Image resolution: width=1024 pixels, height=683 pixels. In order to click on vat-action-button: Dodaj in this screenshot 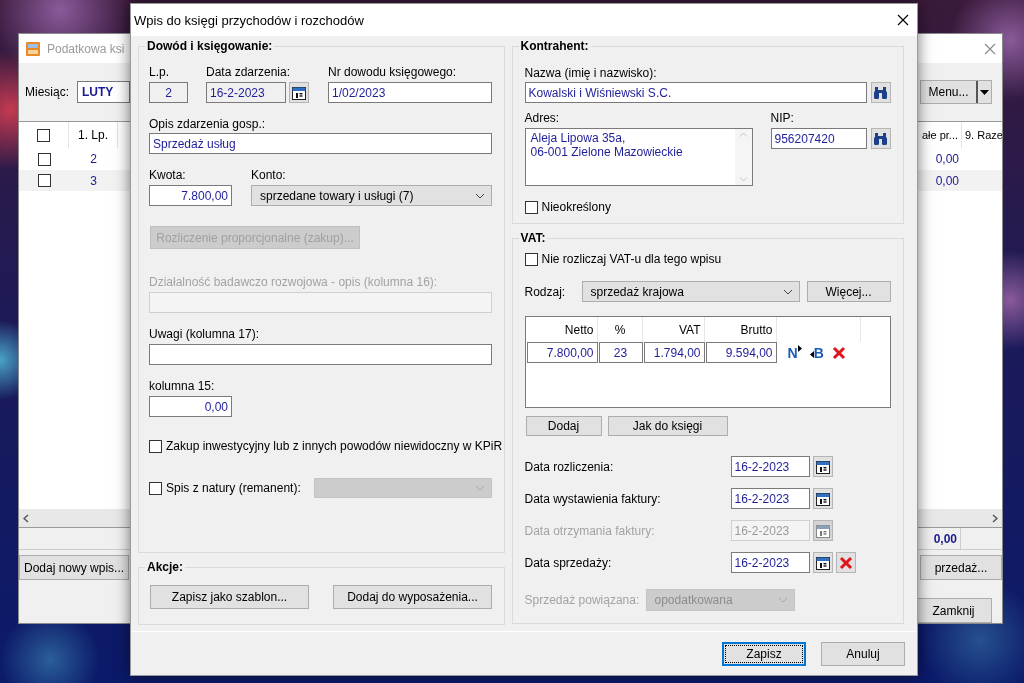, I will do `click(563, 426)`.